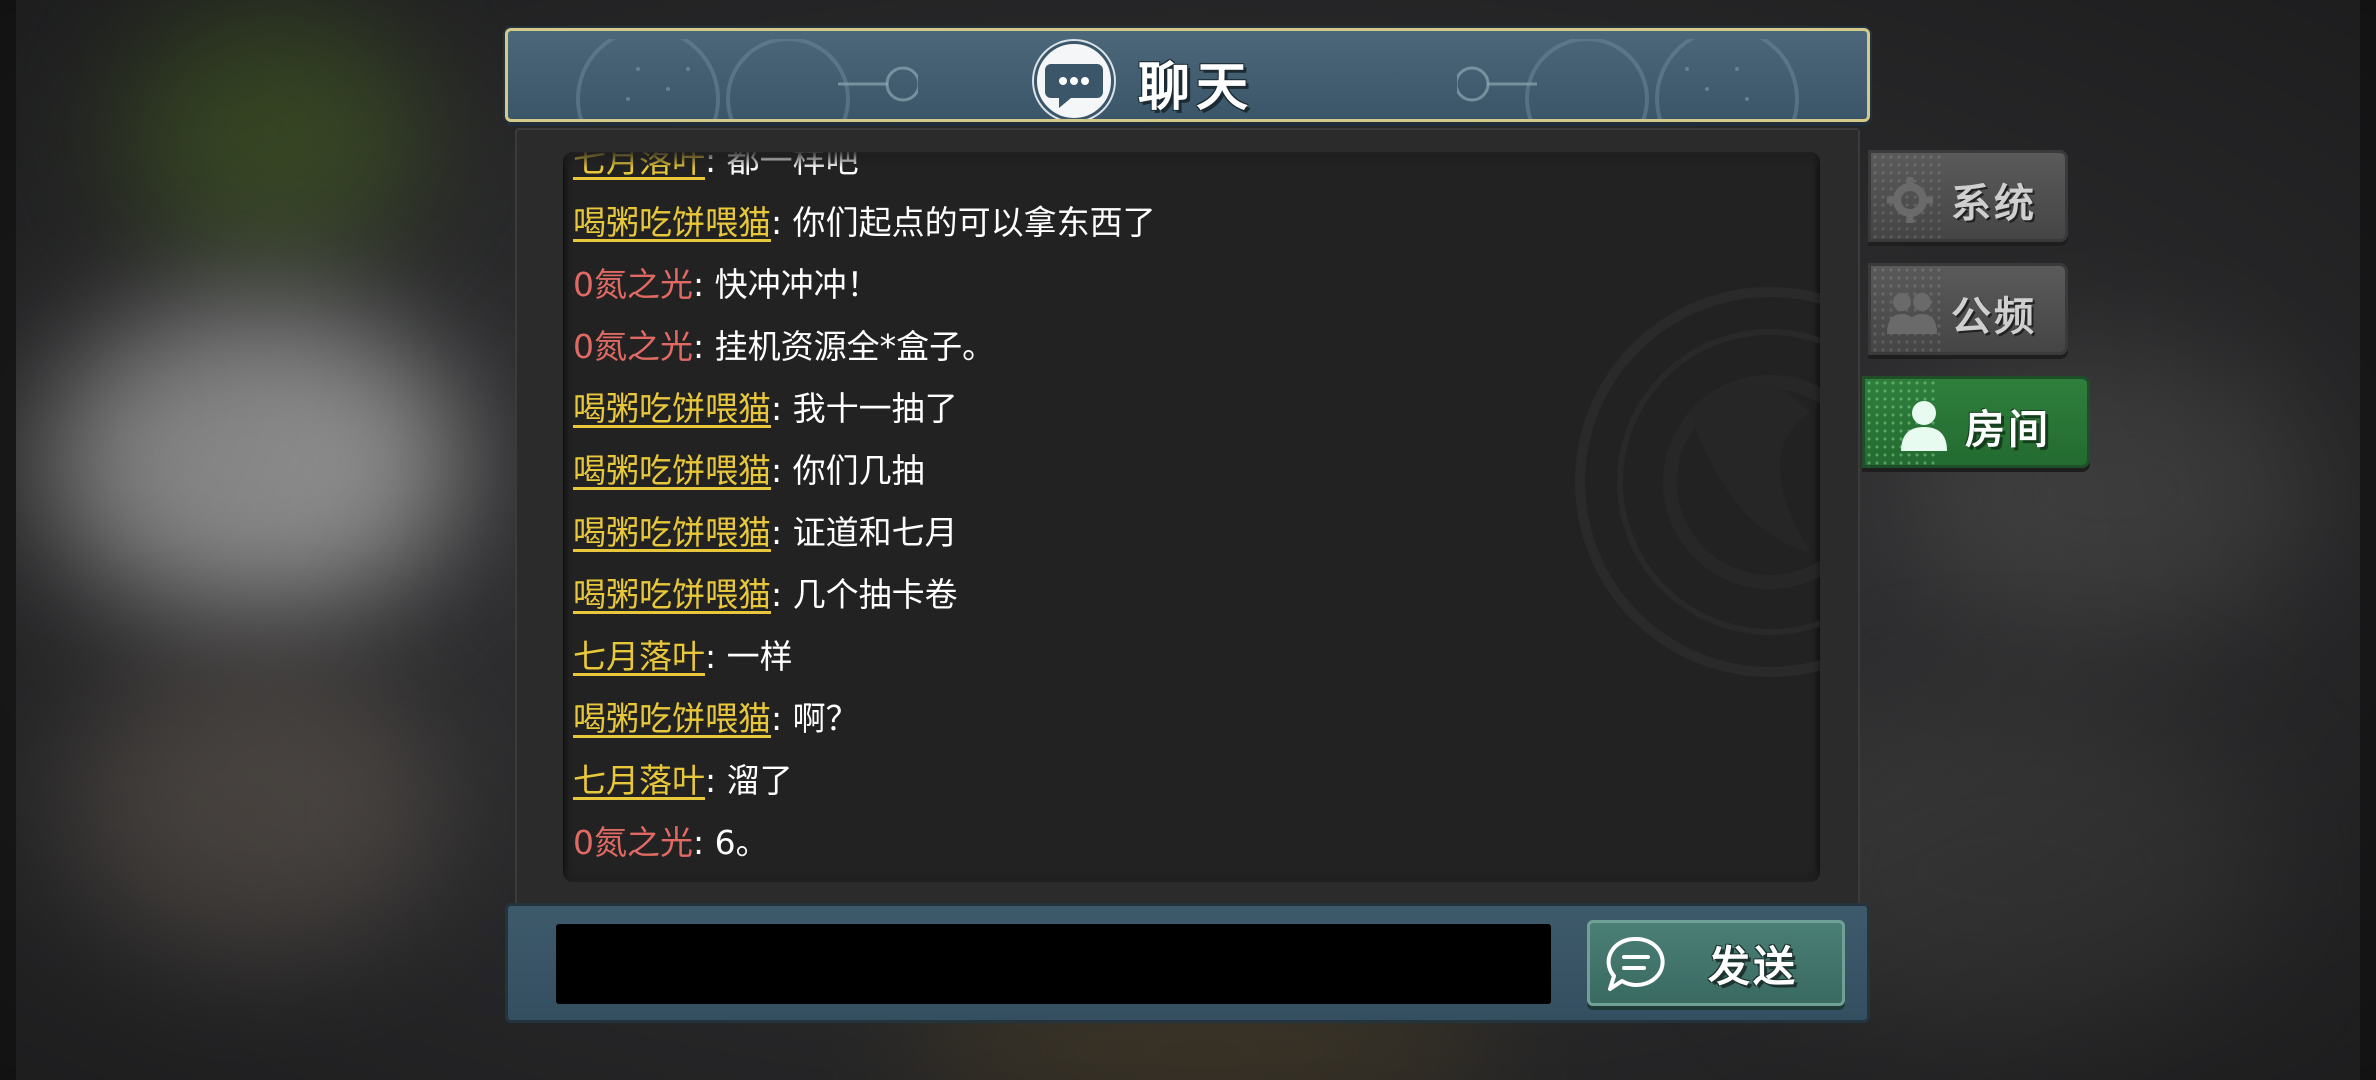 Image resolution: width=2376 pixels, height=1080 pixels. I want to click on message-text: : 快冲冲冲！, so click(786, 284).